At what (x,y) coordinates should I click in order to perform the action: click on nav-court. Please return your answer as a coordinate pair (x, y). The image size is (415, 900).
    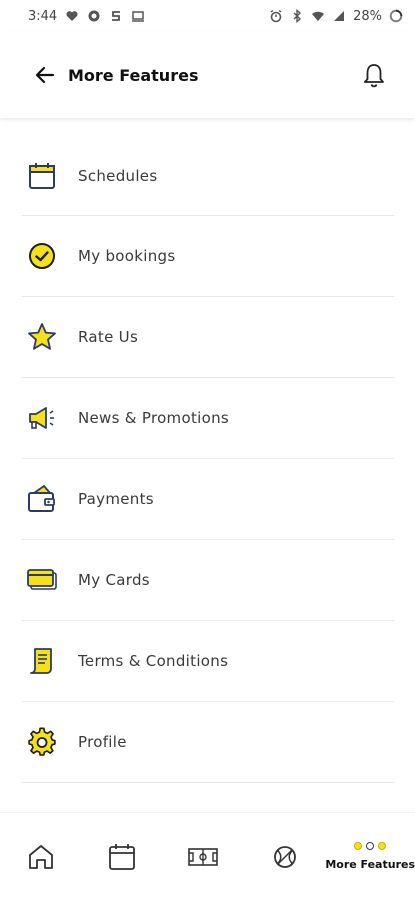
    Looking at the image, I should click on (203, 856).